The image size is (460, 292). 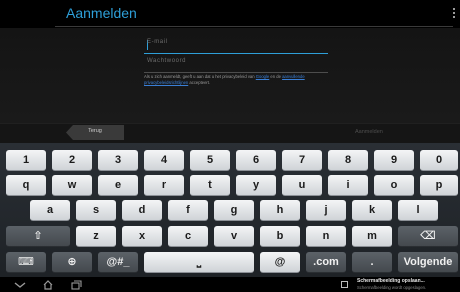 What do you see at coordinates (234, 236) in the screenshot?
I see `key-v: v` at bounding box center [234, 236].